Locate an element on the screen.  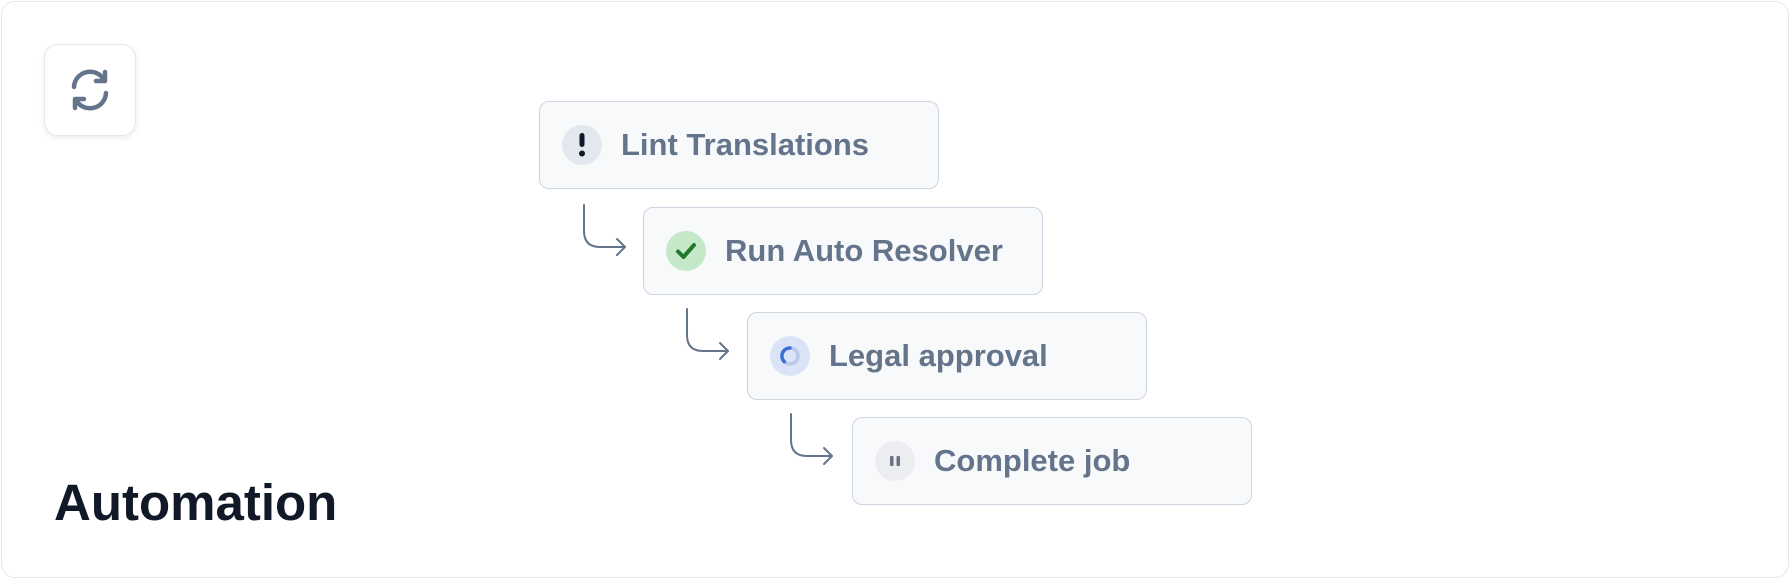
workflow-step-legal-approval: Legal approval is located at coordinates (947, 356).